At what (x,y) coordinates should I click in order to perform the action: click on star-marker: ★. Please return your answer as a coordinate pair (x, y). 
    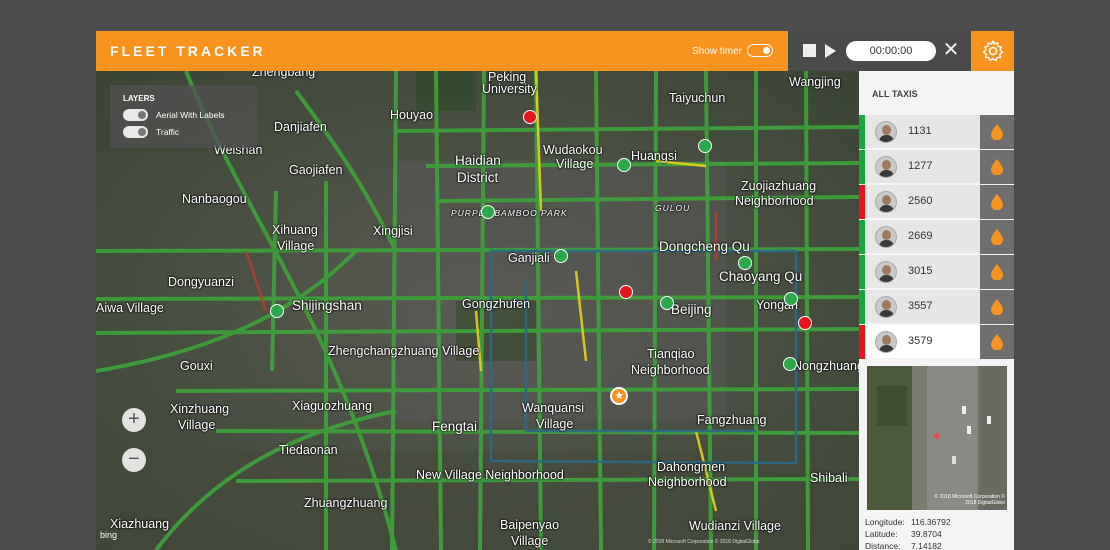
    Looking at the image, I should click on (619, 396).